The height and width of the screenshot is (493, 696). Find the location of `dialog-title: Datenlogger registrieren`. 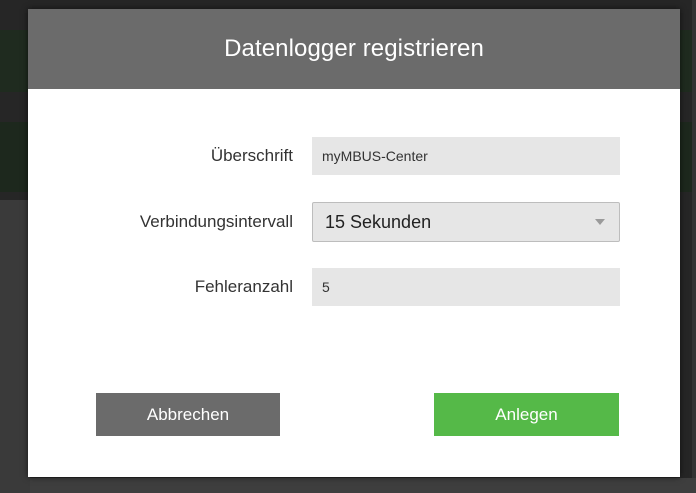

dialog-title: Datenlogger registrieren is located at coordinates (354, 48).